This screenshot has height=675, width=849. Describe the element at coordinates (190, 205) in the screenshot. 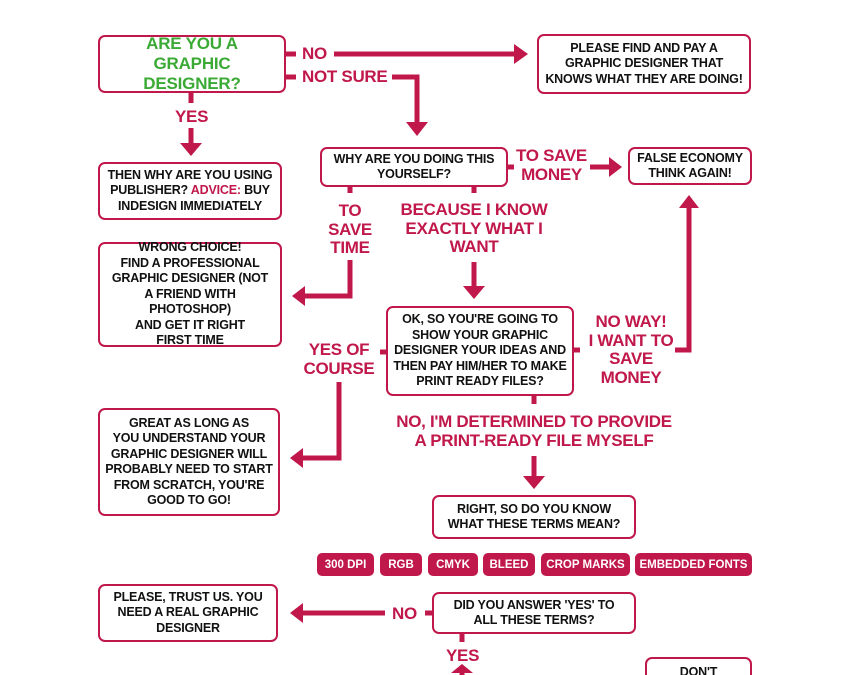

I see `node-text: INDESIGN IMMEDIATELY` at that location.